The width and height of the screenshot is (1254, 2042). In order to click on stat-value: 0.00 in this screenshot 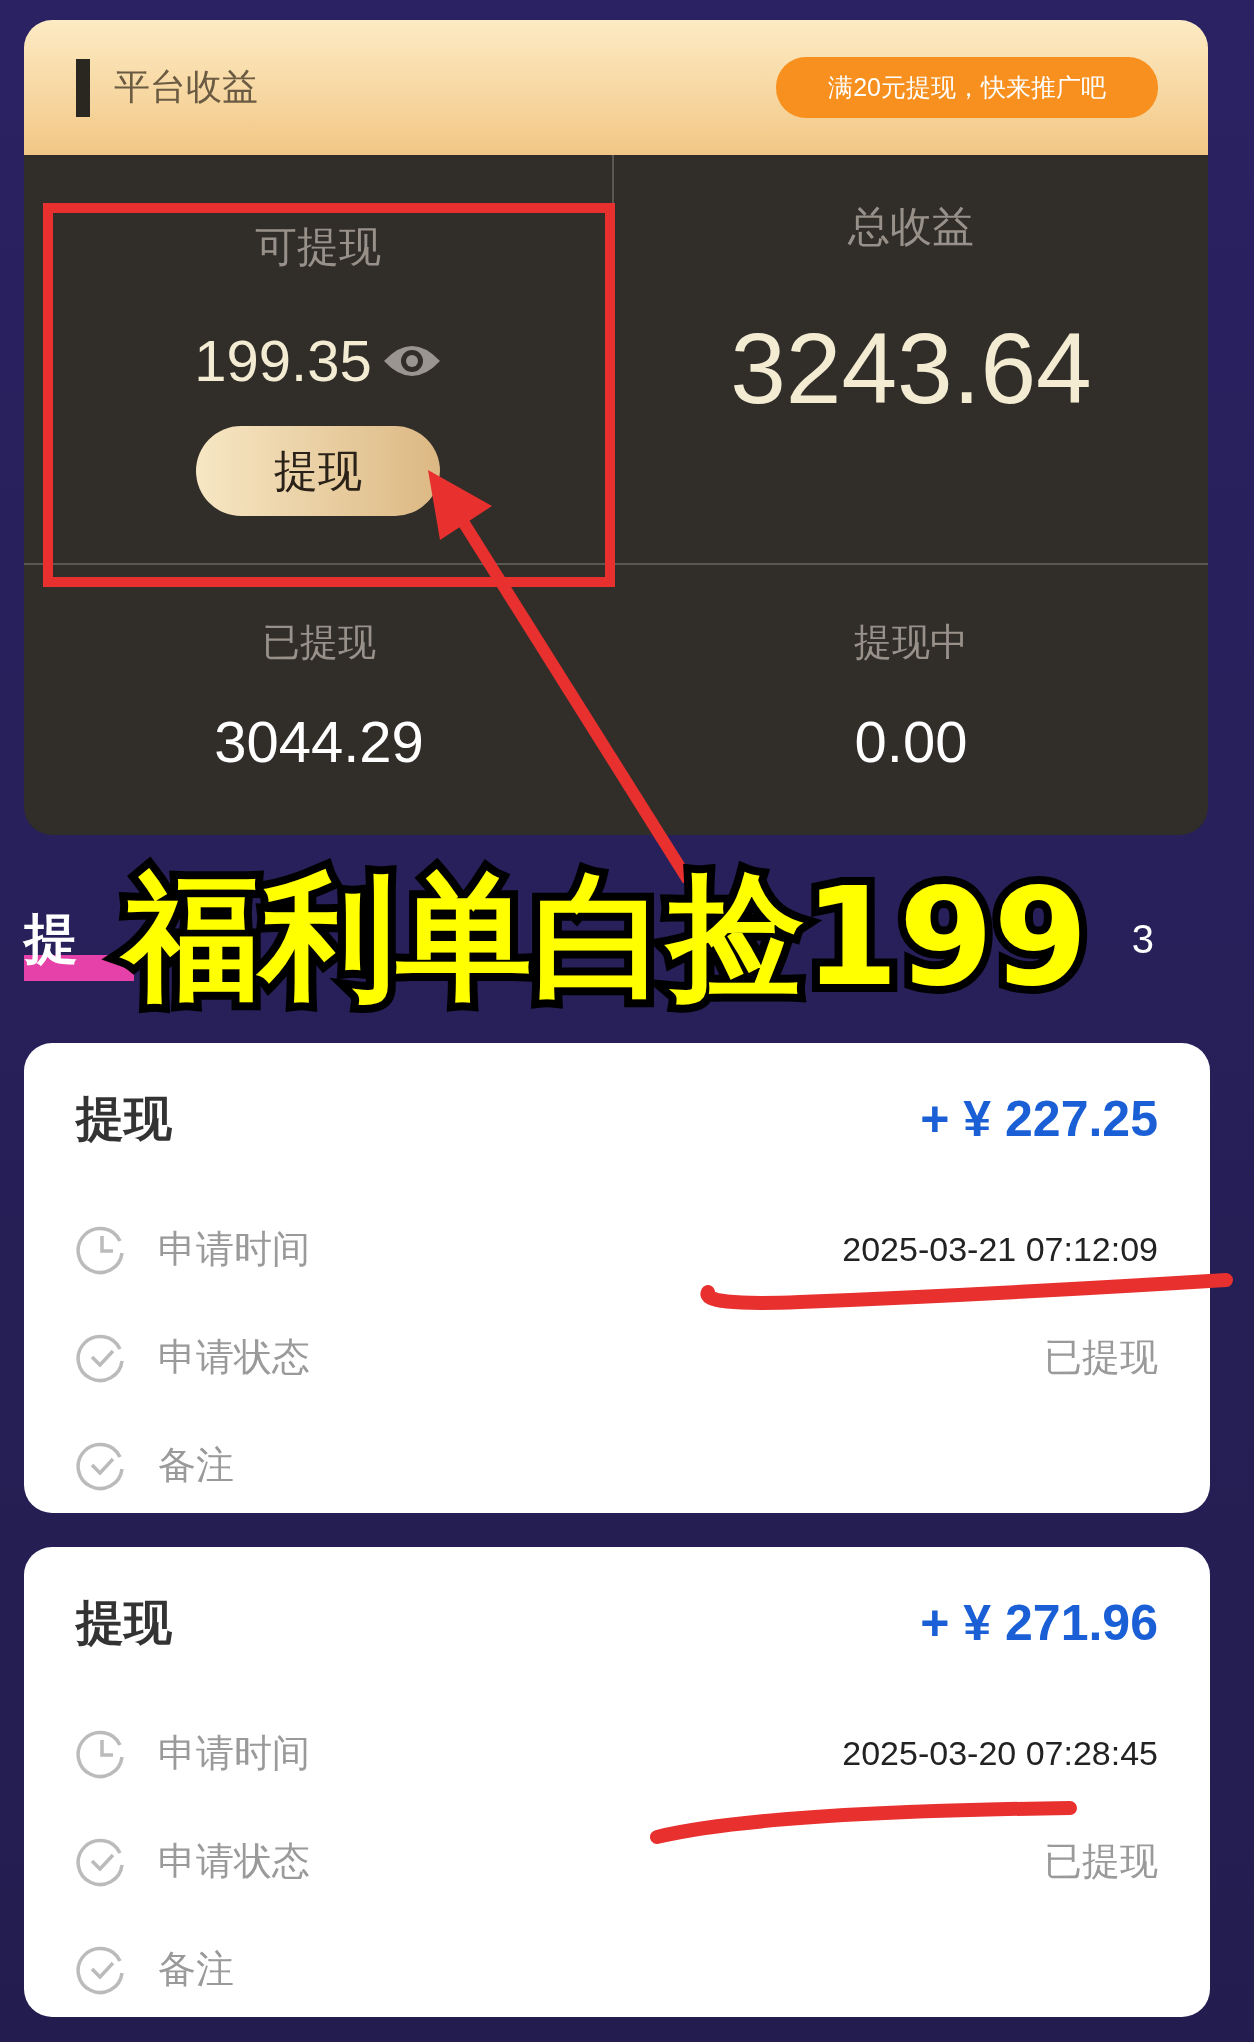, I will do `click(911, 741)`.